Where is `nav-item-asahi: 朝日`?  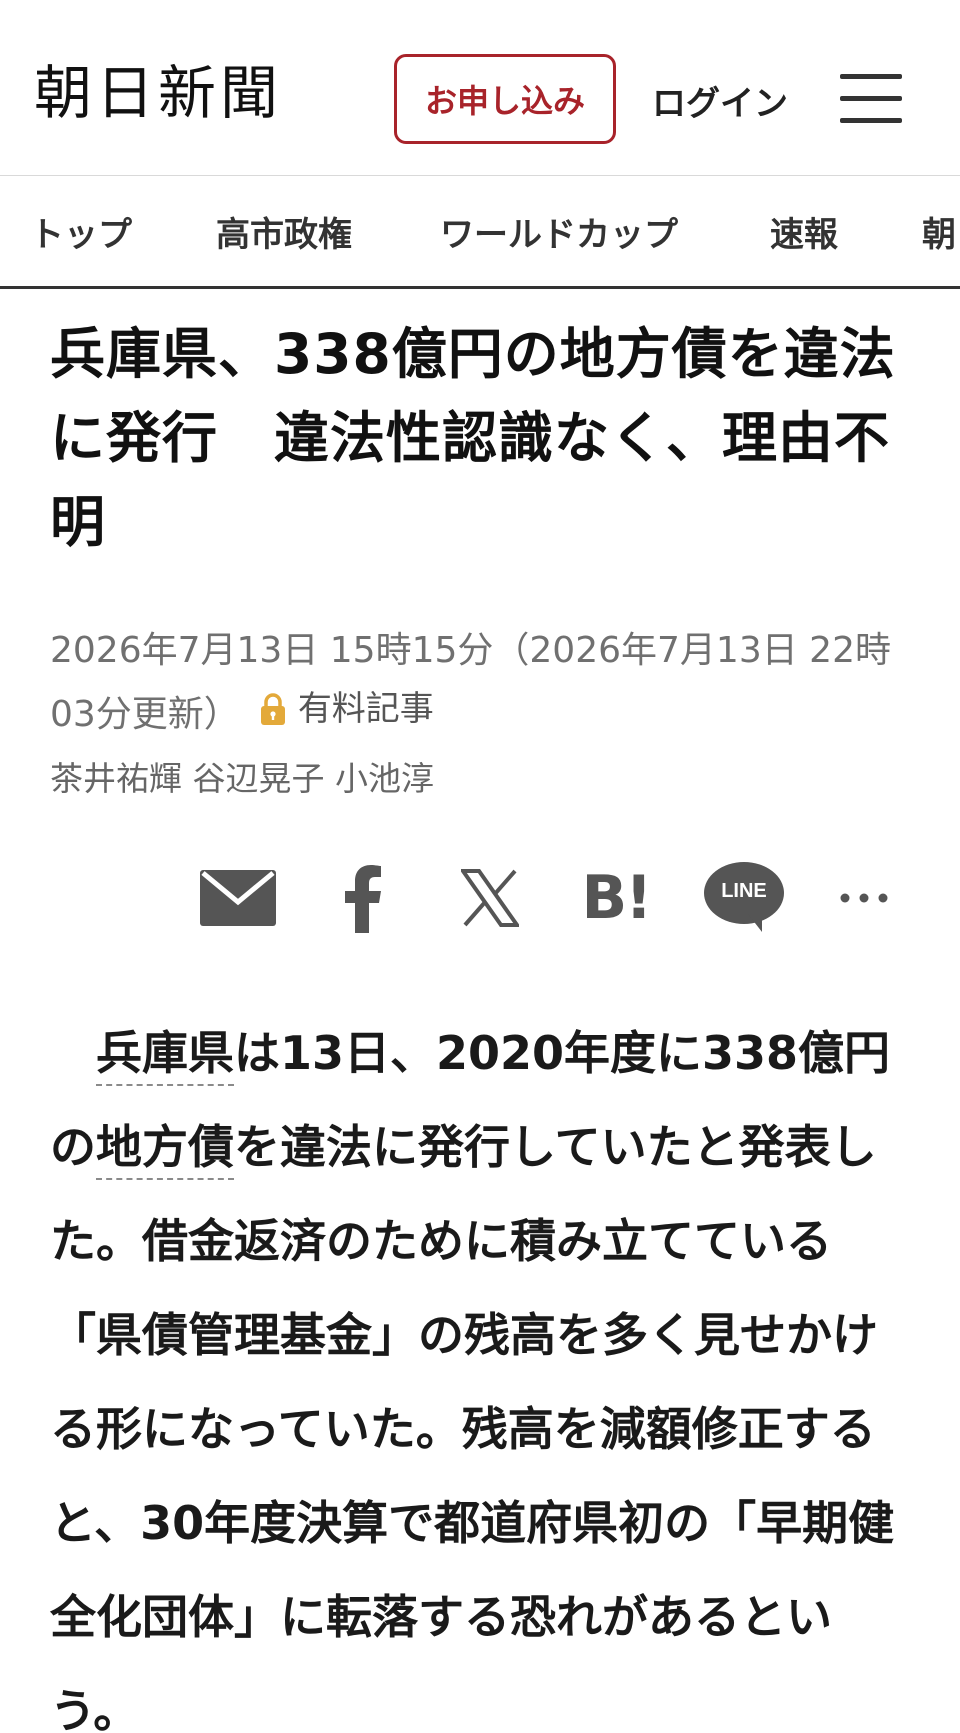 nav-item-asahi: 朝日 is located at coordinates (941, 231).